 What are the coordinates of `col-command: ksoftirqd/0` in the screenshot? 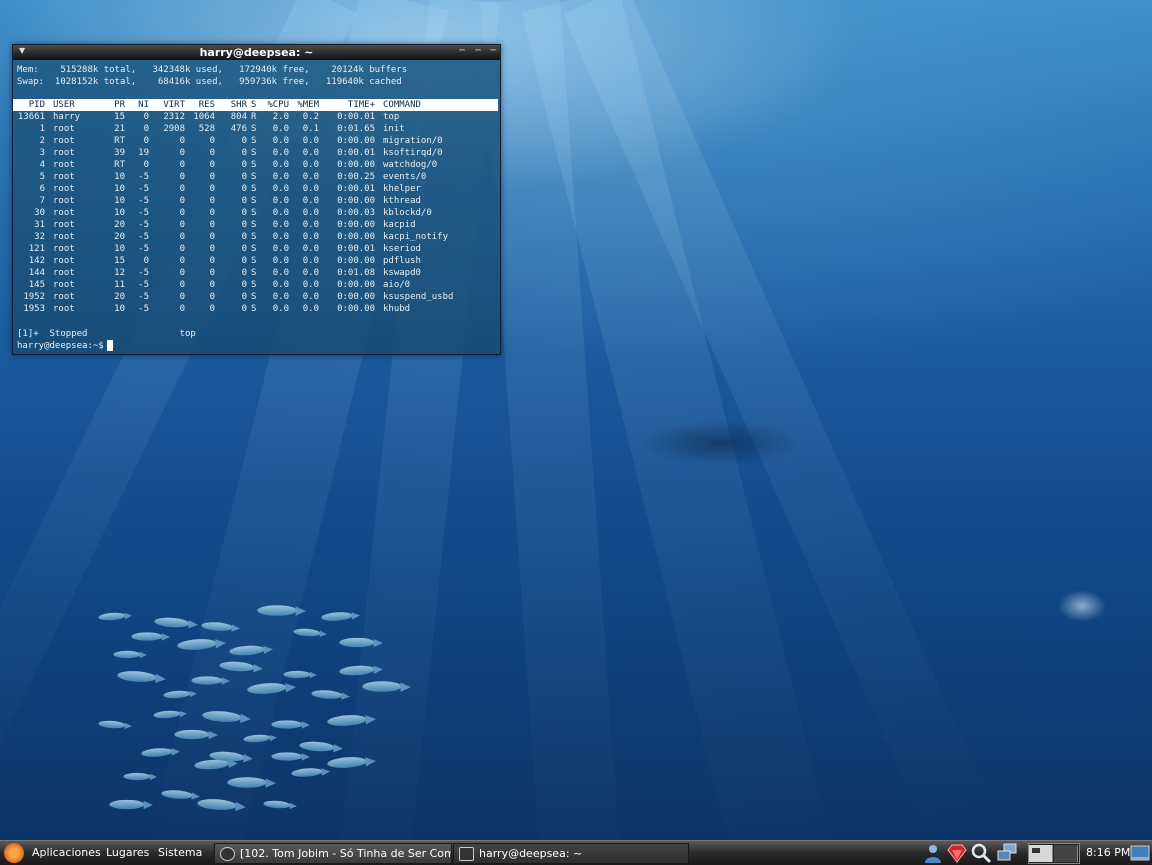 It's located at (413, 153).